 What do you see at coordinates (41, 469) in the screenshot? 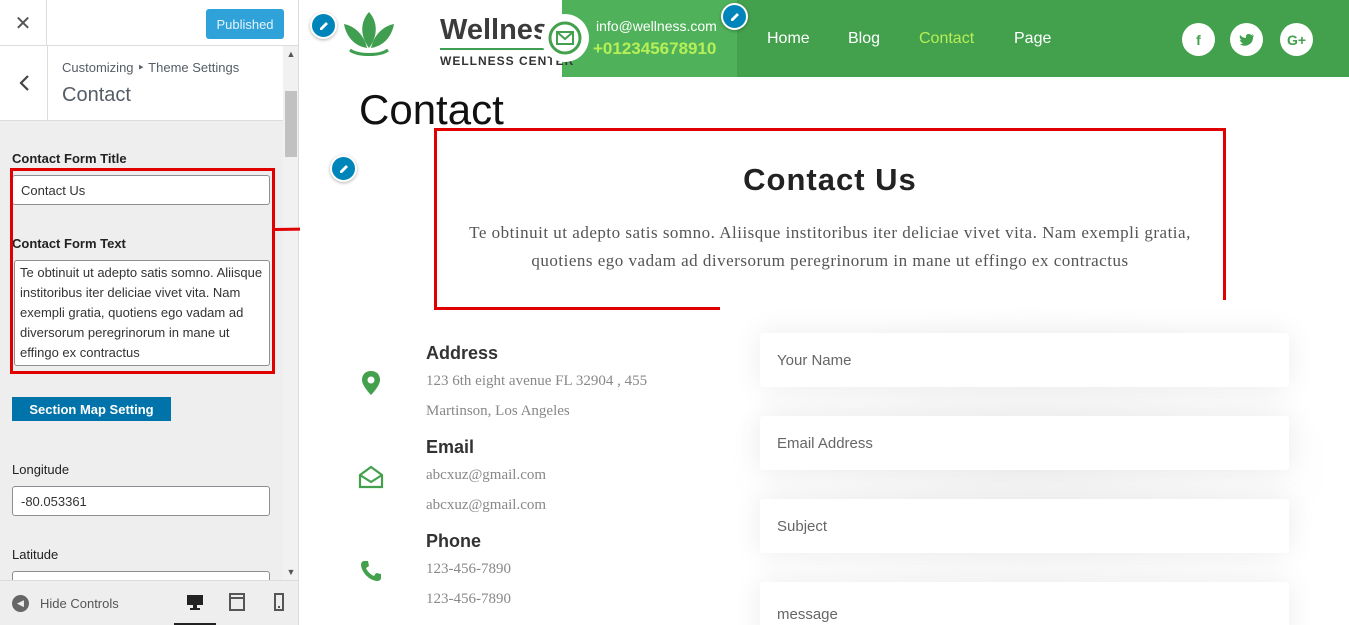
I see `longitude-label: Longitude` at bounding box center [41, 469].